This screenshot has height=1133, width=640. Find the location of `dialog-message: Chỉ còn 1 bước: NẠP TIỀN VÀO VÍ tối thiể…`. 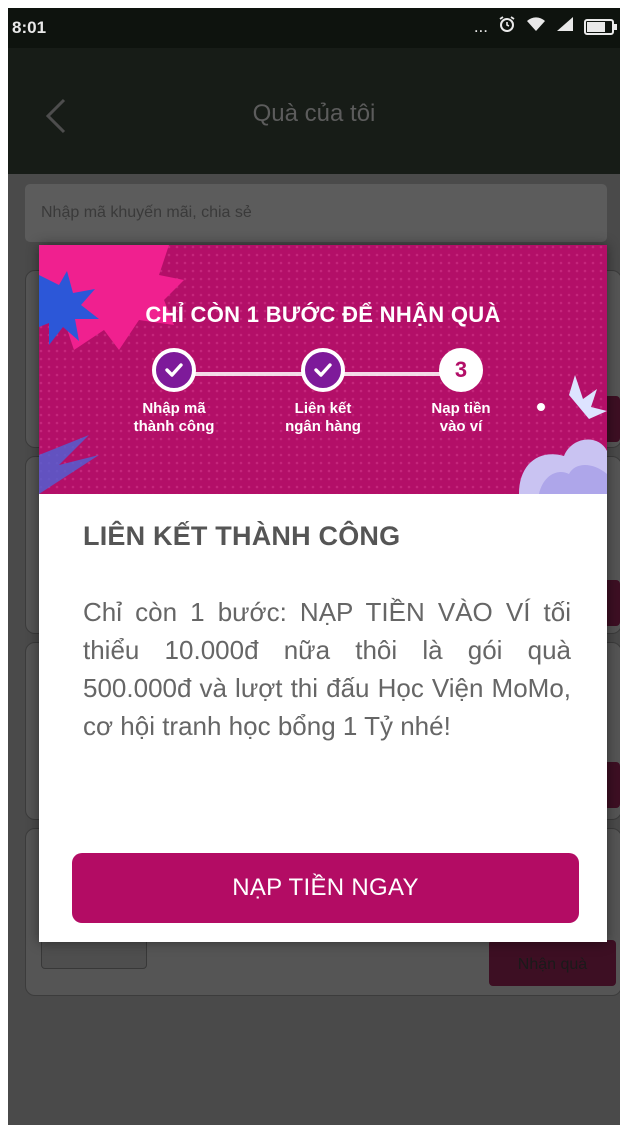

dialog-message: Chỉ còn 1 bước: NẠP TIỀN VÀO VÍ tối thiể… is located at coordinates (327, 669).